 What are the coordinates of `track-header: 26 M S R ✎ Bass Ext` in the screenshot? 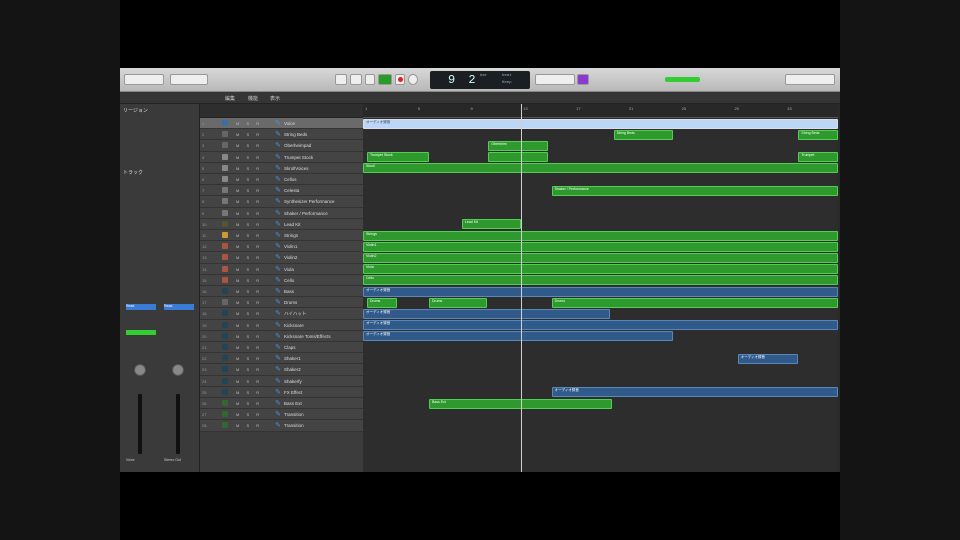 It's located at (281, 404).